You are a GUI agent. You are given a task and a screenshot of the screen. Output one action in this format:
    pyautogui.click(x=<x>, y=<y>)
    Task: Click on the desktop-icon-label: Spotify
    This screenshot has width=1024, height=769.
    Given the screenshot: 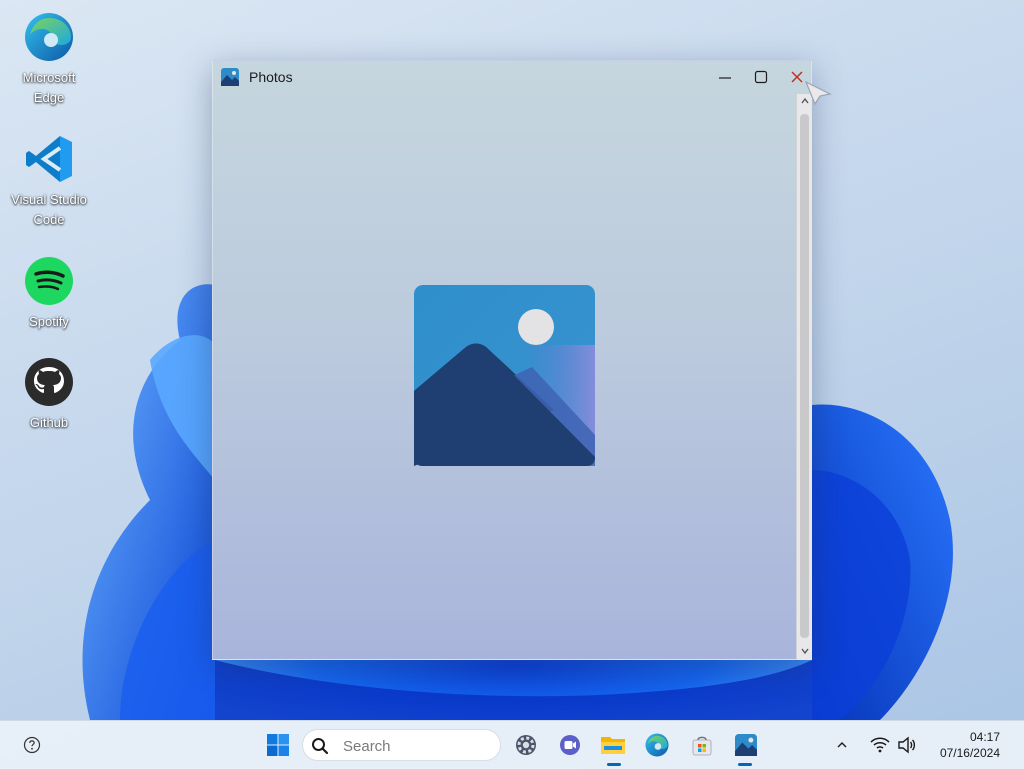 What is the action you would take?
    pyautogui.click(x=49, y=321)
    